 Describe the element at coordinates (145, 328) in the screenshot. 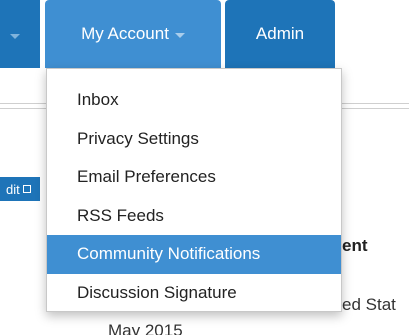

I see `date-text: May 2015` at that location.